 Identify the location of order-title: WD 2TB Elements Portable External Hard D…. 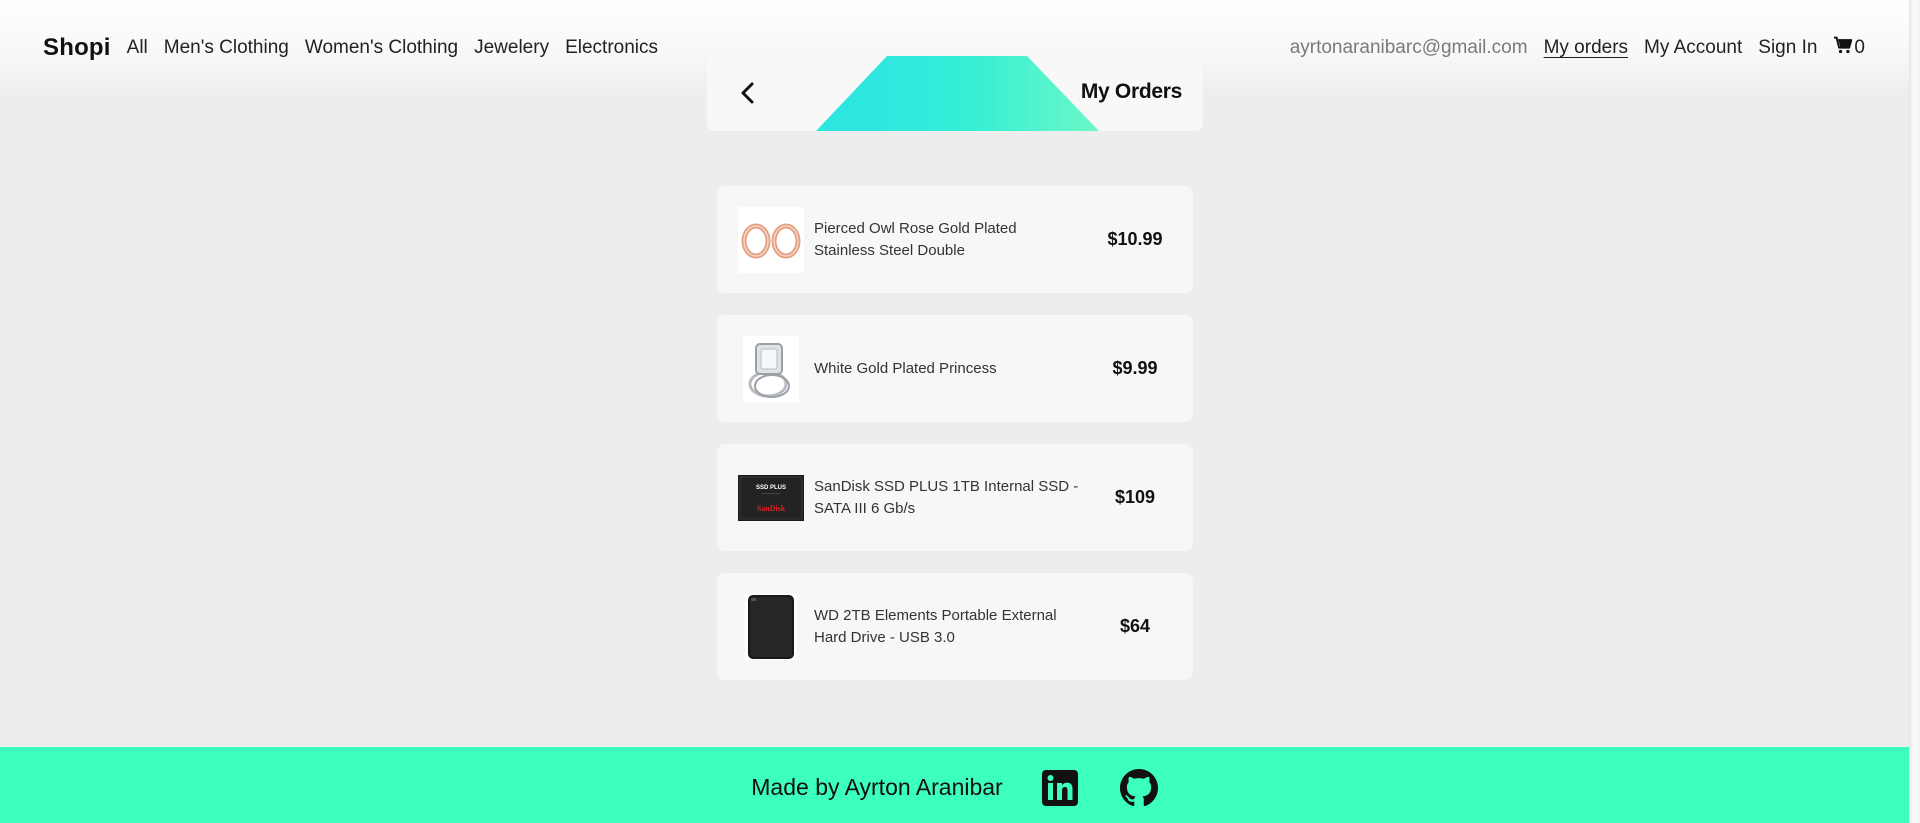
(935, 626).